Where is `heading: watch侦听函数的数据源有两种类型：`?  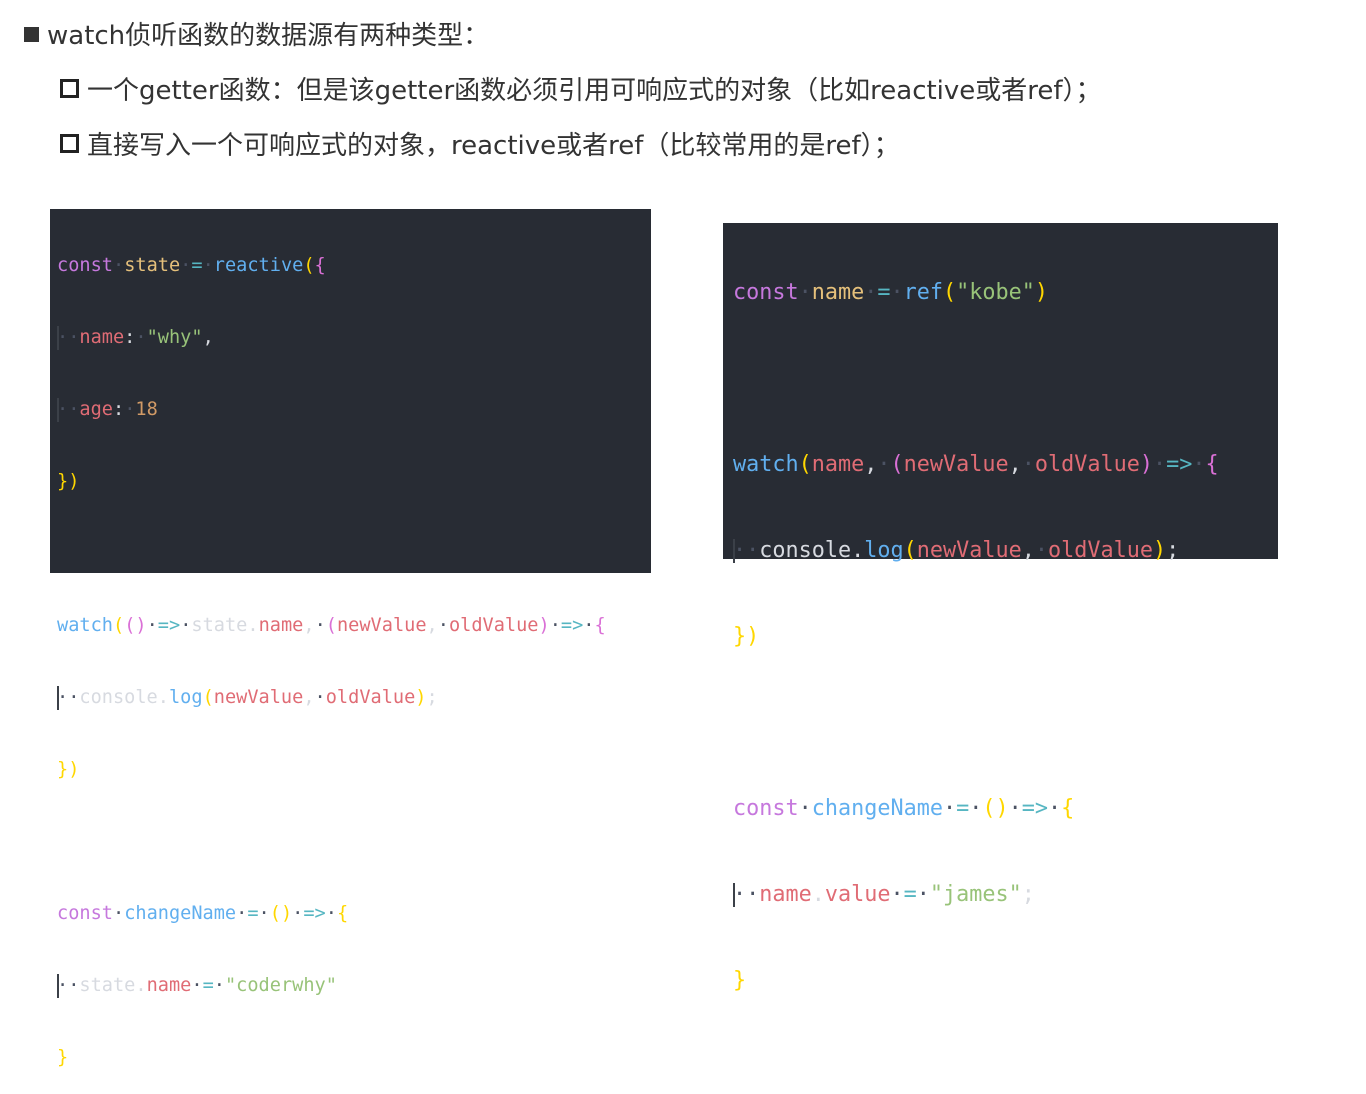
heading: watch侦听函数的数据源有两种类型： is located at coordinates (256, 36).